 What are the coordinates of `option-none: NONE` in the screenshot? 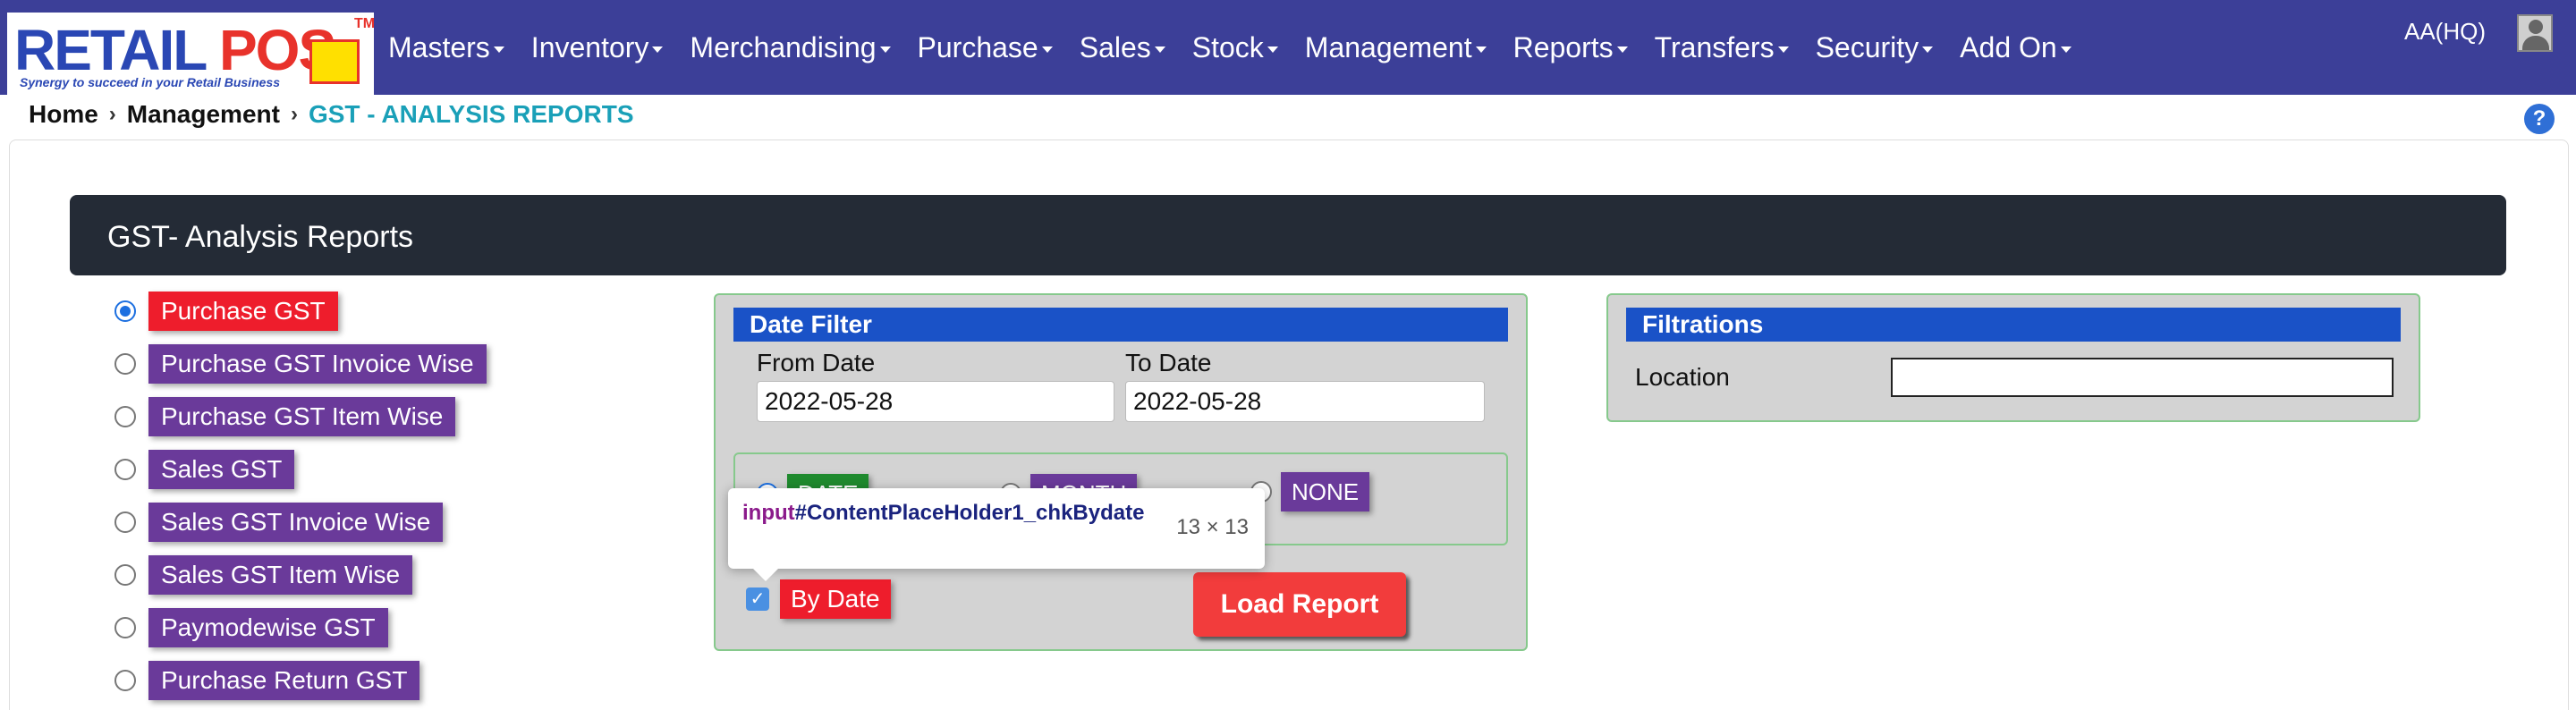 It's located at (1310, 492).